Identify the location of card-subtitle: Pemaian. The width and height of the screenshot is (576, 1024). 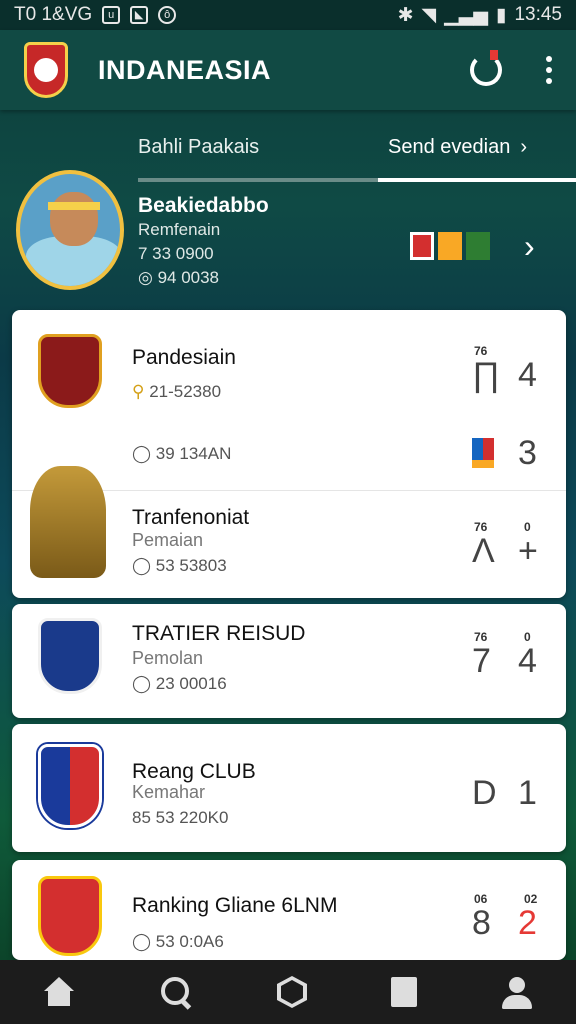
(168, 540).